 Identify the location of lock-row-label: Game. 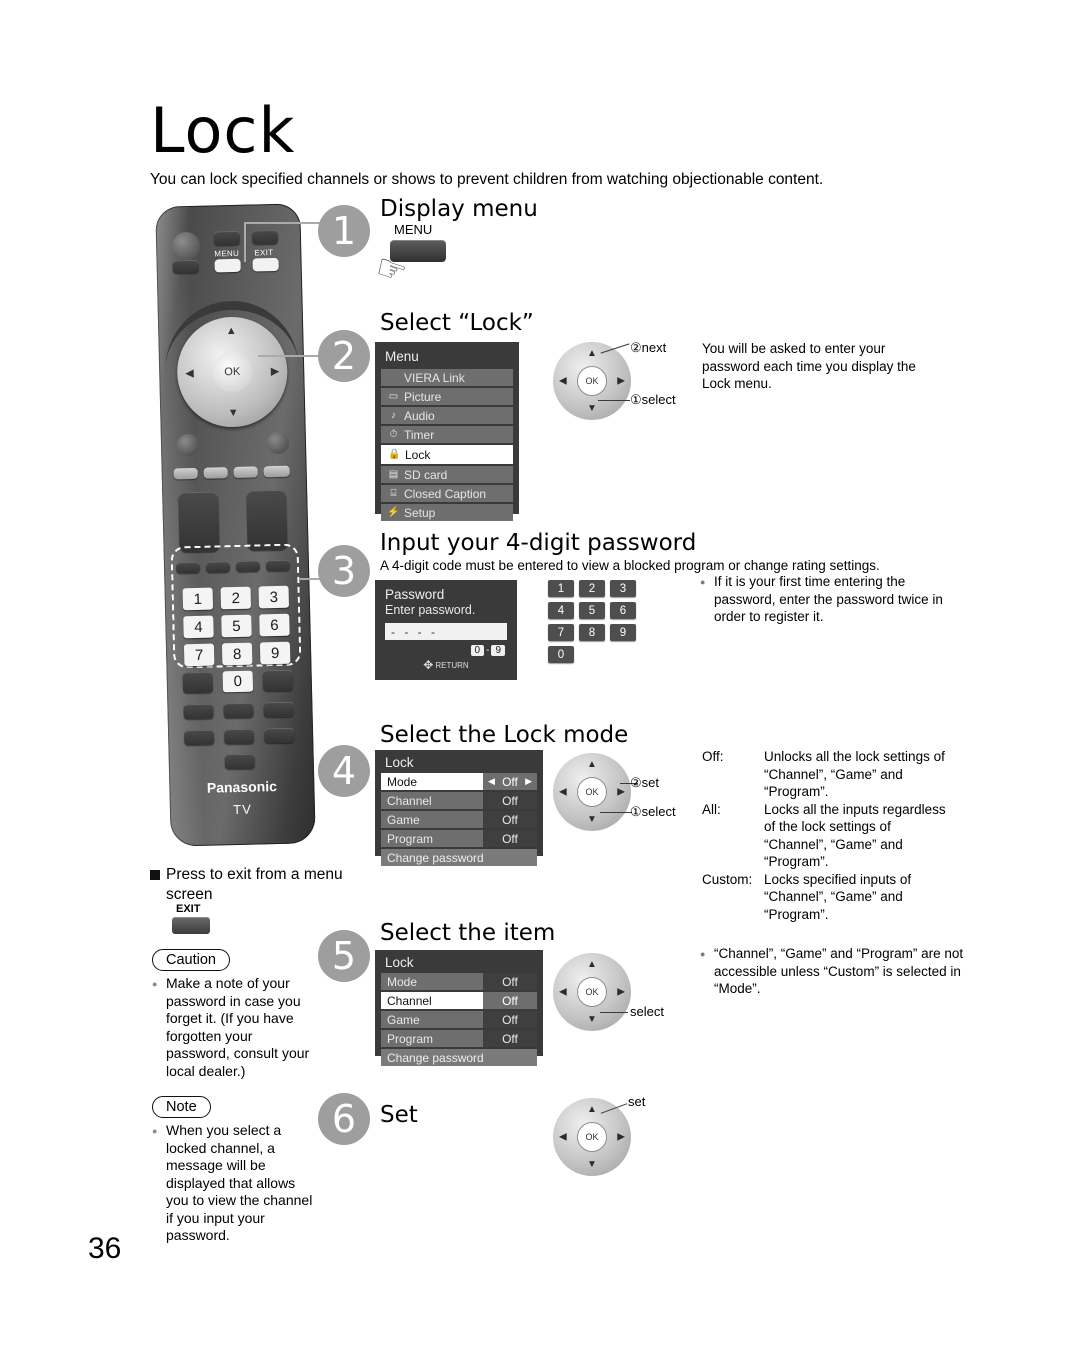
(432, 1019).